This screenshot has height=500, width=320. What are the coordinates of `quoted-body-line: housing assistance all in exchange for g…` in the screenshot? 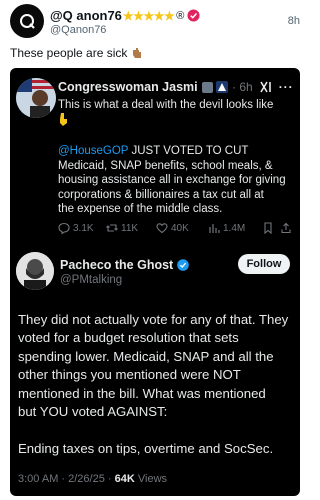 It's located at (172, 180).